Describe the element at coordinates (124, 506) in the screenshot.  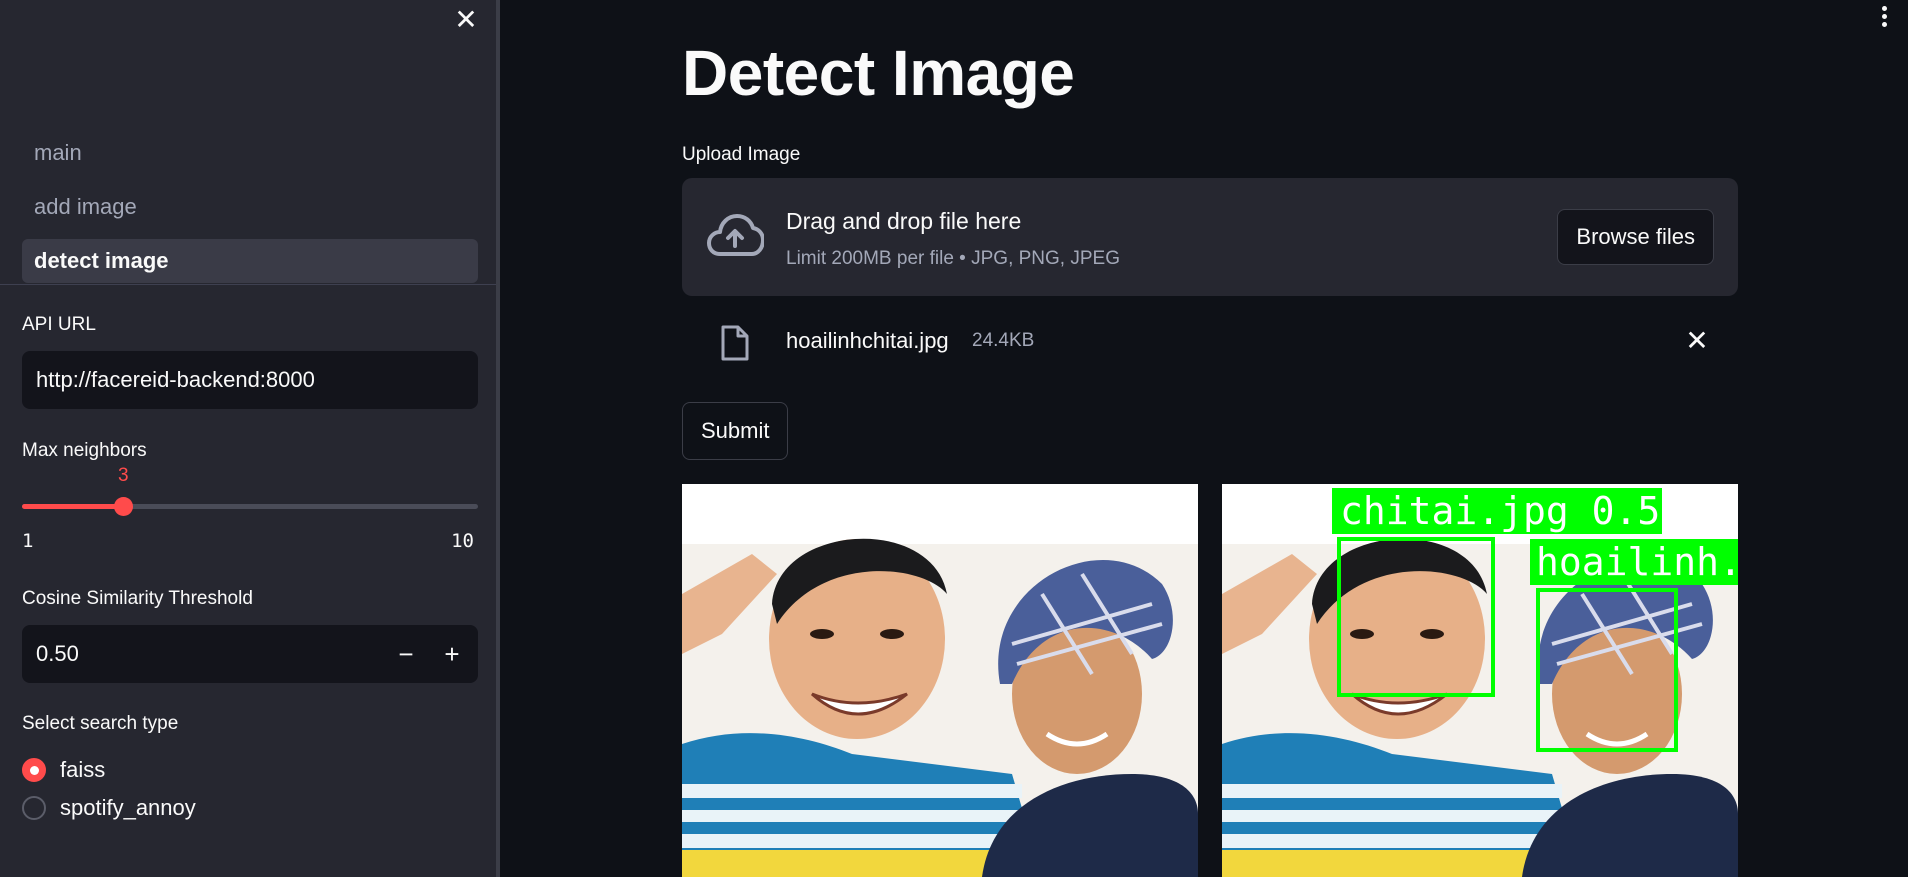
I see `slider-thumb` at that location.